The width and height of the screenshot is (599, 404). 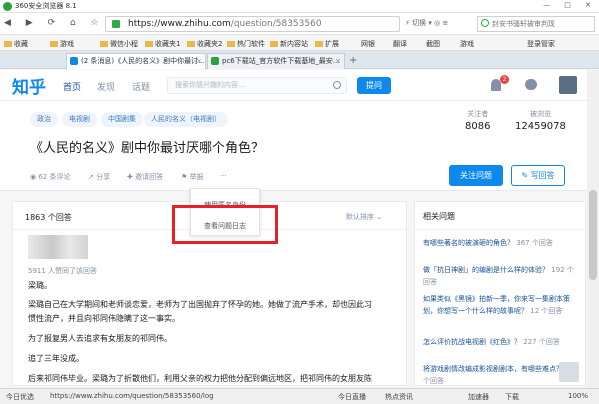 I want to click on status-zoom: 100%, so click(x=578, y=396).